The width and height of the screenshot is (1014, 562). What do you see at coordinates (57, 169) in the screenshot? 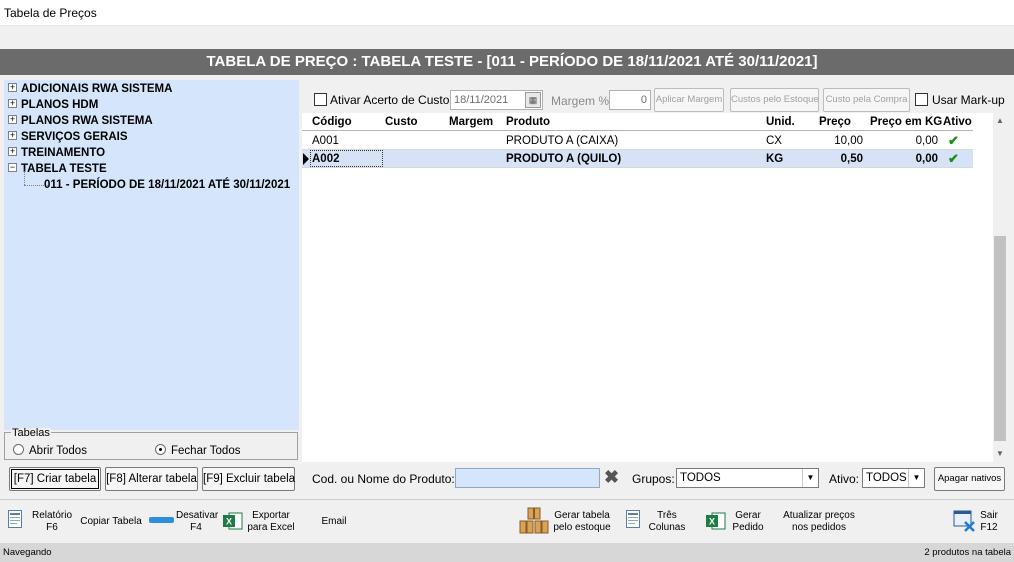
I see `tree-item-tabela-teste: − TABELA TESTE` at bounding box center [57, 169].